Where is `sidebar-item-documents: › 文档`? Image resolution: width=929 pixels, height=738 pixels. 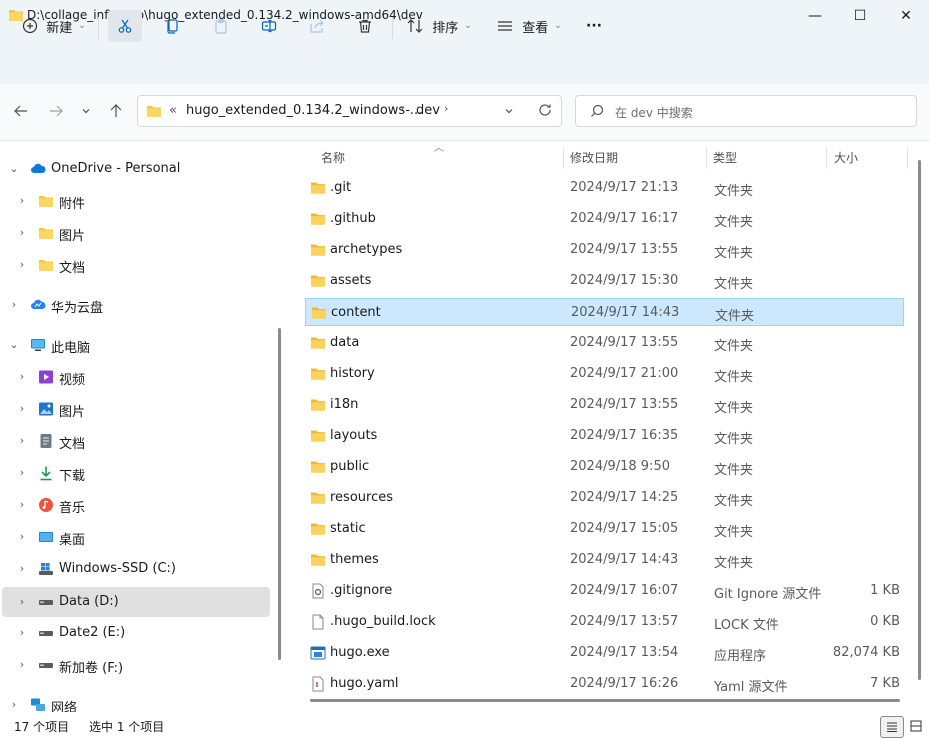
sidebar-item-documents: › 文档 is located at coordinates (136, 441).